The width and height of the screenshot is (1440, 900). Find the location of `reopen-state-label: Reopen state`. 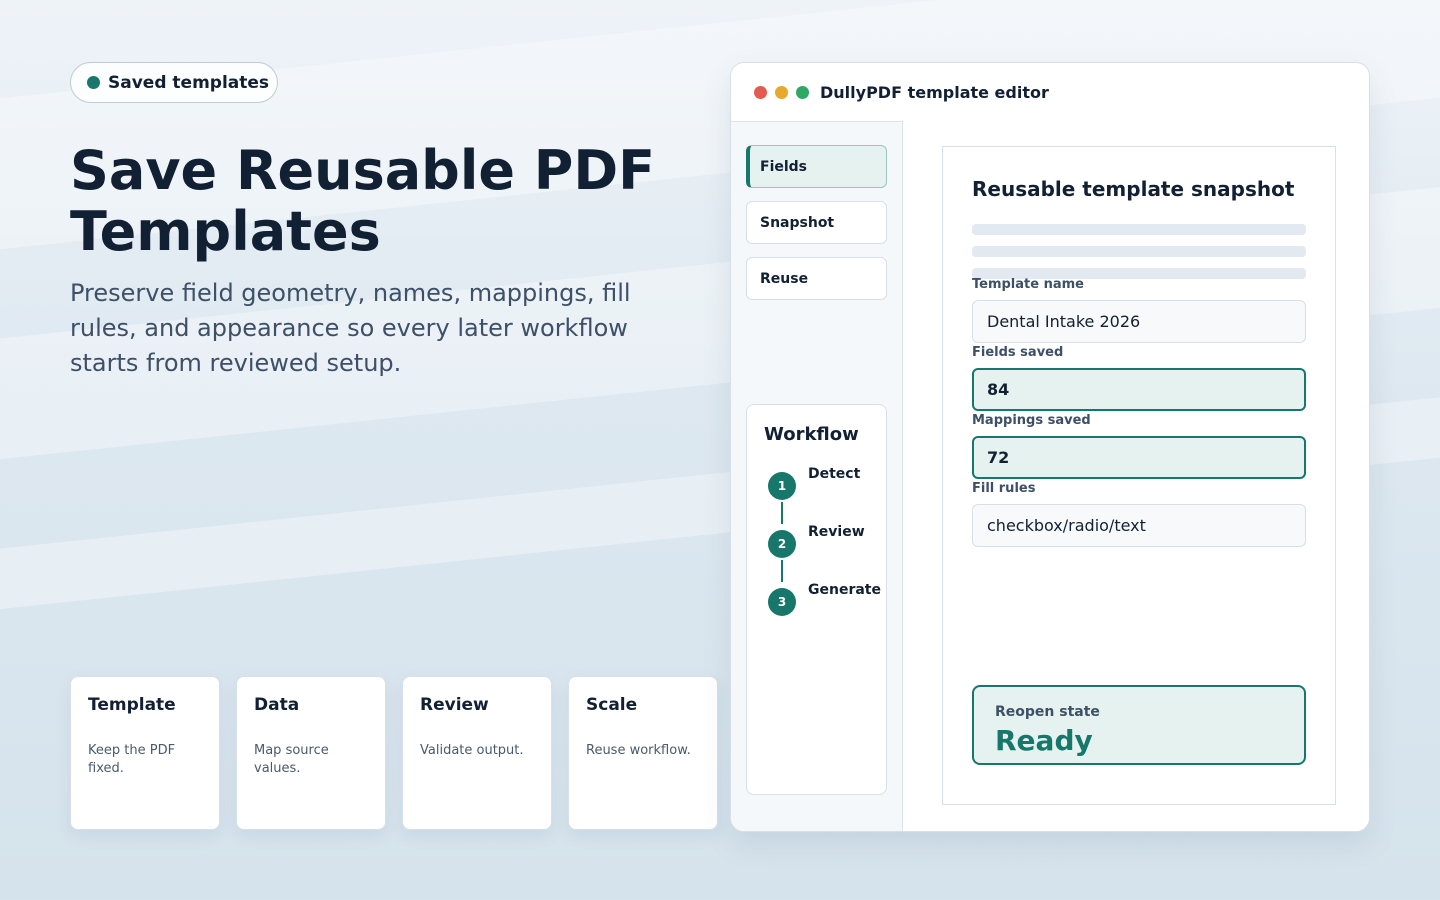

reopen-state-label: Reopen state is located at coordinates (1047, 712).